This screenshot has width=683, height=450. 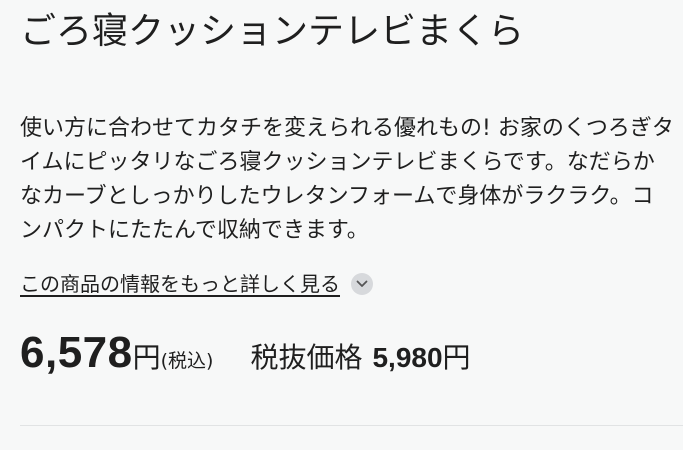 What do you see at coordinates (272, 31) in the screenshot?
I see `product-title: ごろ寝クッションテレビまくら` at bounding box center [272, 31].